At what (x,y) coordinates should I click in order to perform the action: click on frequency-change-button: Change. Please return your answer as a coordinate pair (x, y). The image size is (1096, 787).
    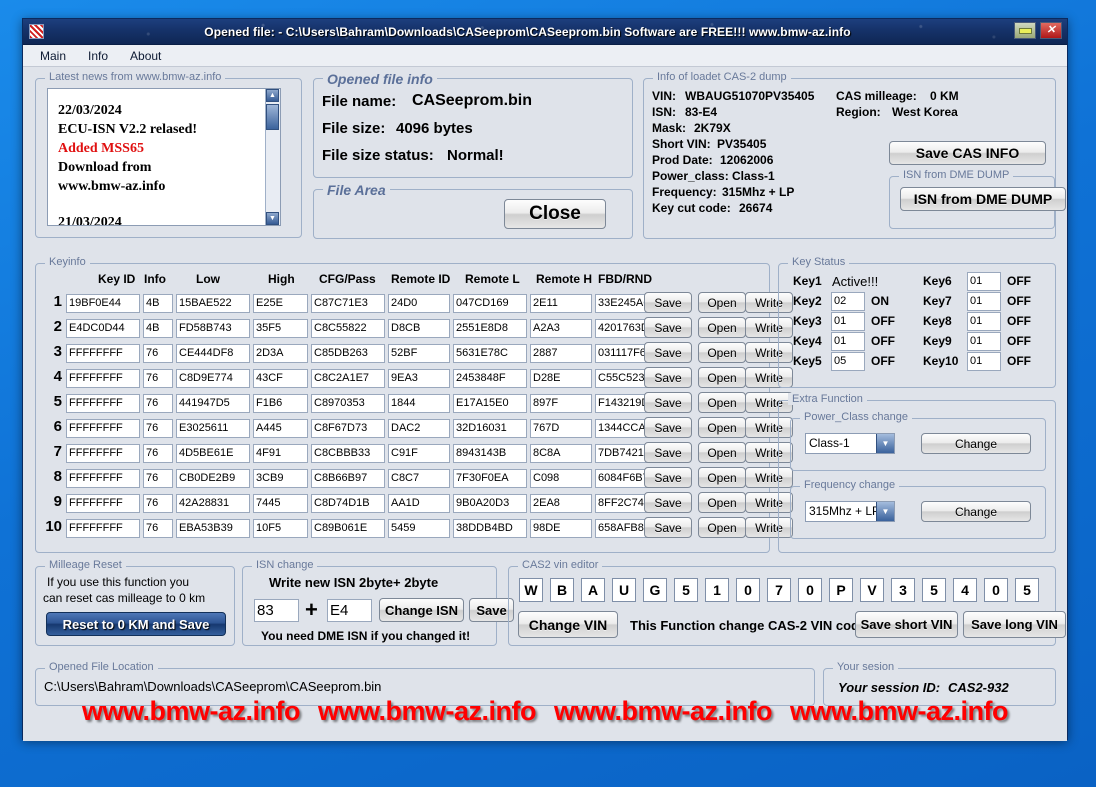
    Looking at the image, I should click on (976, 511).